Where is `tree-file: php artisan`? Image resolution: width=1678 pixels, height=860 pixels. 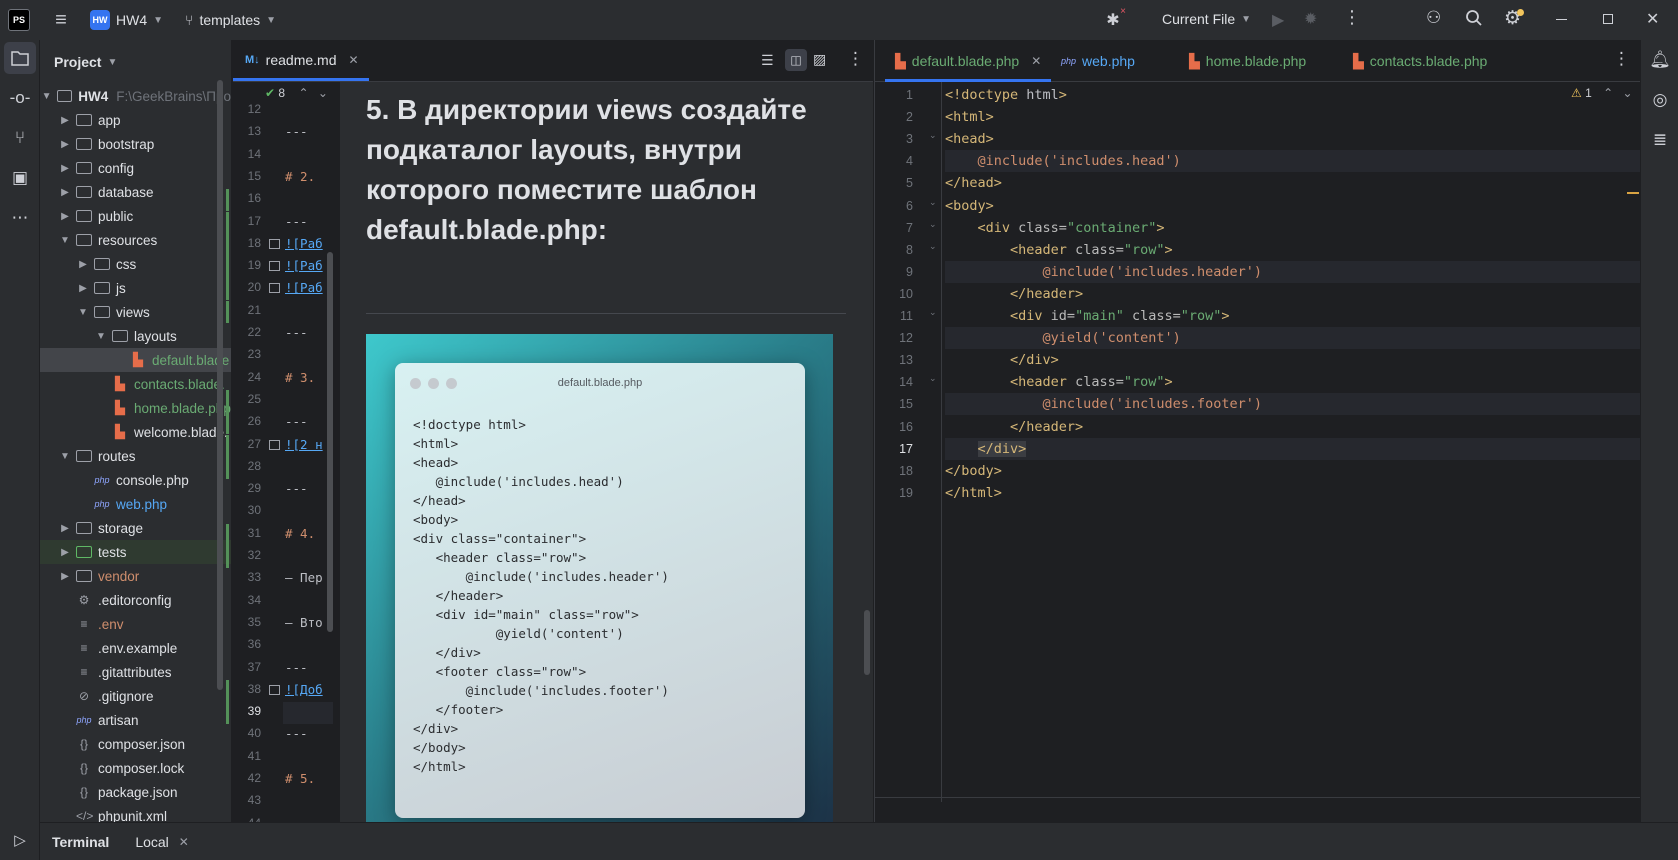 tree-file: php artisan is located at coordinates (135, 720).